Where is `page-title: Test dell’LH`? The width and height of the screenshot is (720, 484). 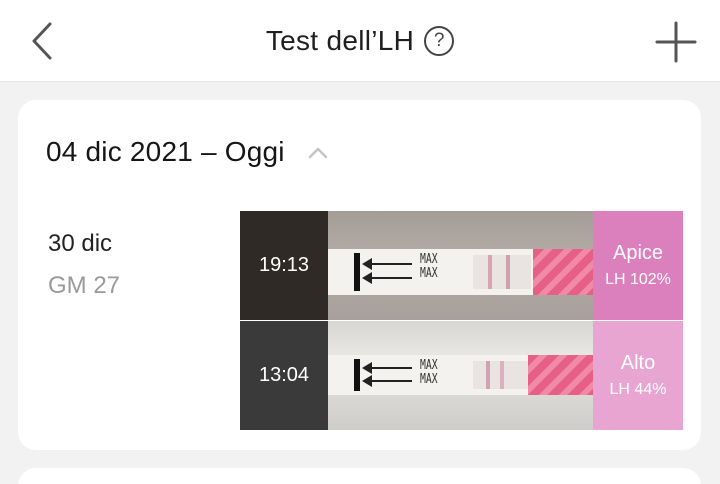
page-title: Test dell’LH is located at coordinates (340, 40).